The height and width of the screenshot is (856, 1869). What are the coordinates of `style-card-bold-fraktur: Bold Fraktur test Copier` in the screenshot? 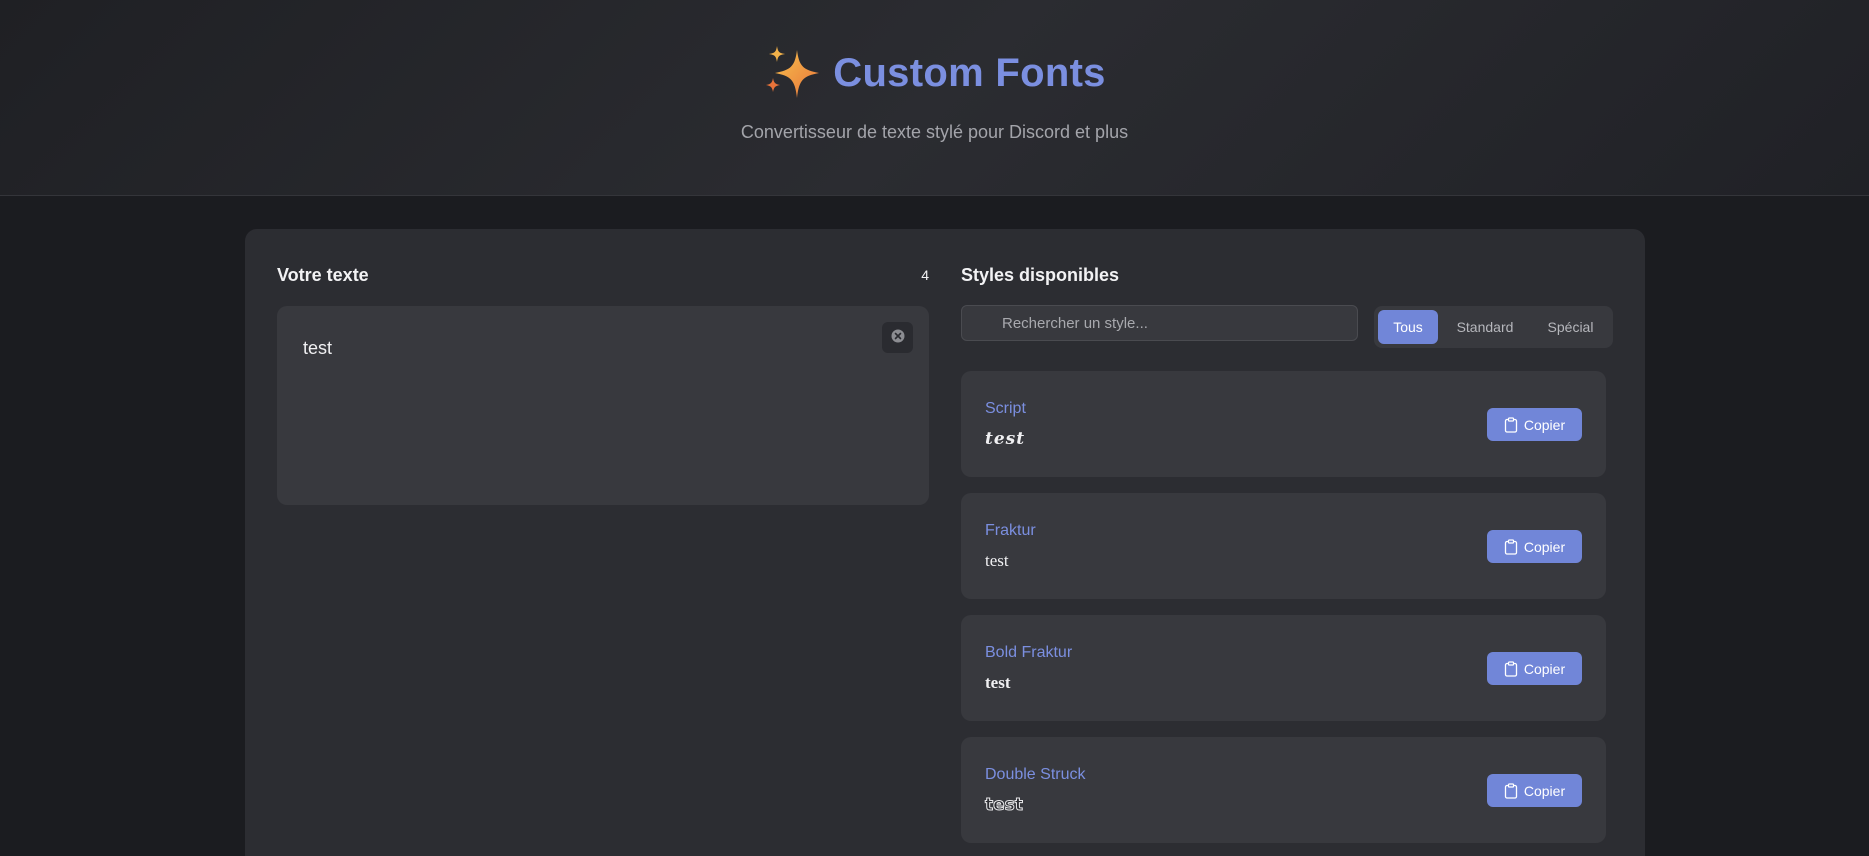 It's located at (1283, 668).